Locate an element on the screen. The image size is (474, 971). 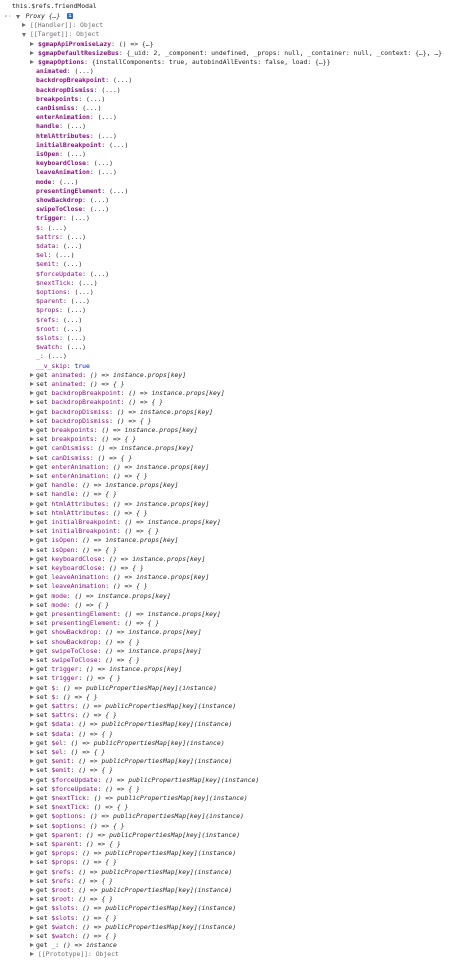
accessor-row: set $parent: () => { } is located at coordinates (75, 844).